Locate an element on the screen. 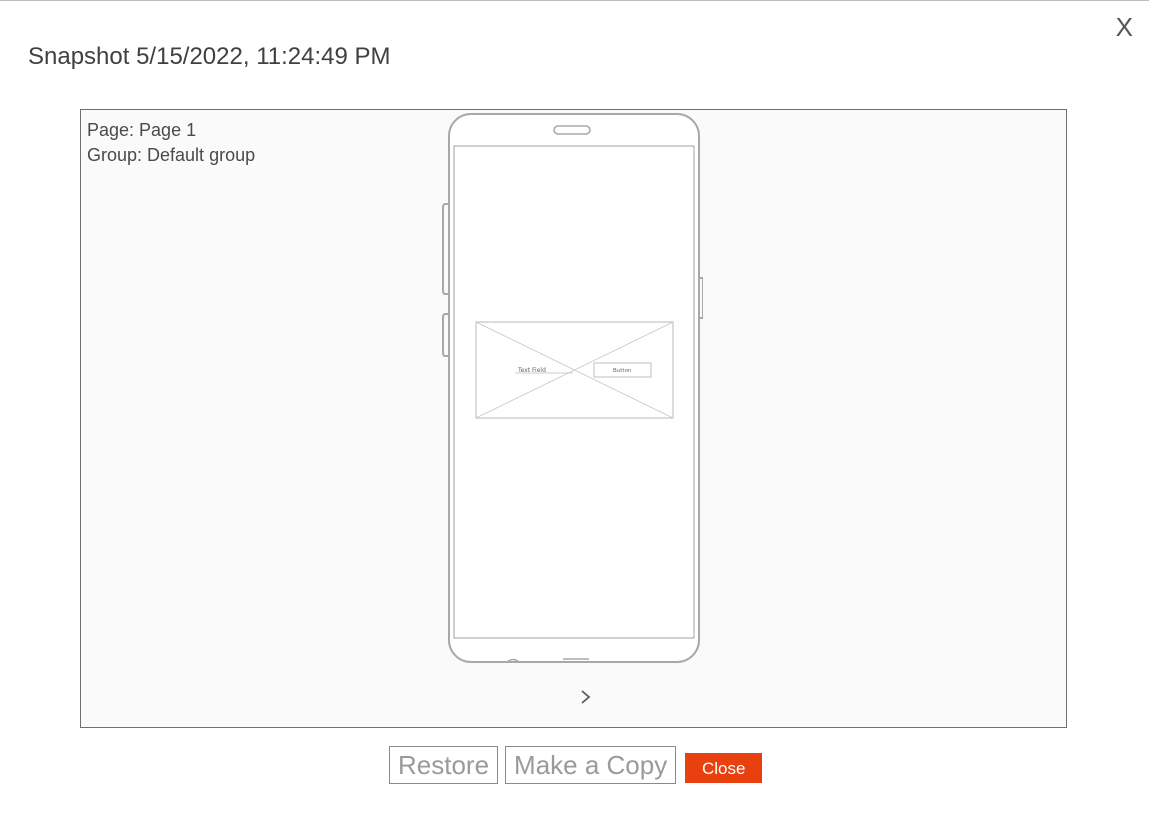  restore-button: Restore is located at coordinates (444, 765).